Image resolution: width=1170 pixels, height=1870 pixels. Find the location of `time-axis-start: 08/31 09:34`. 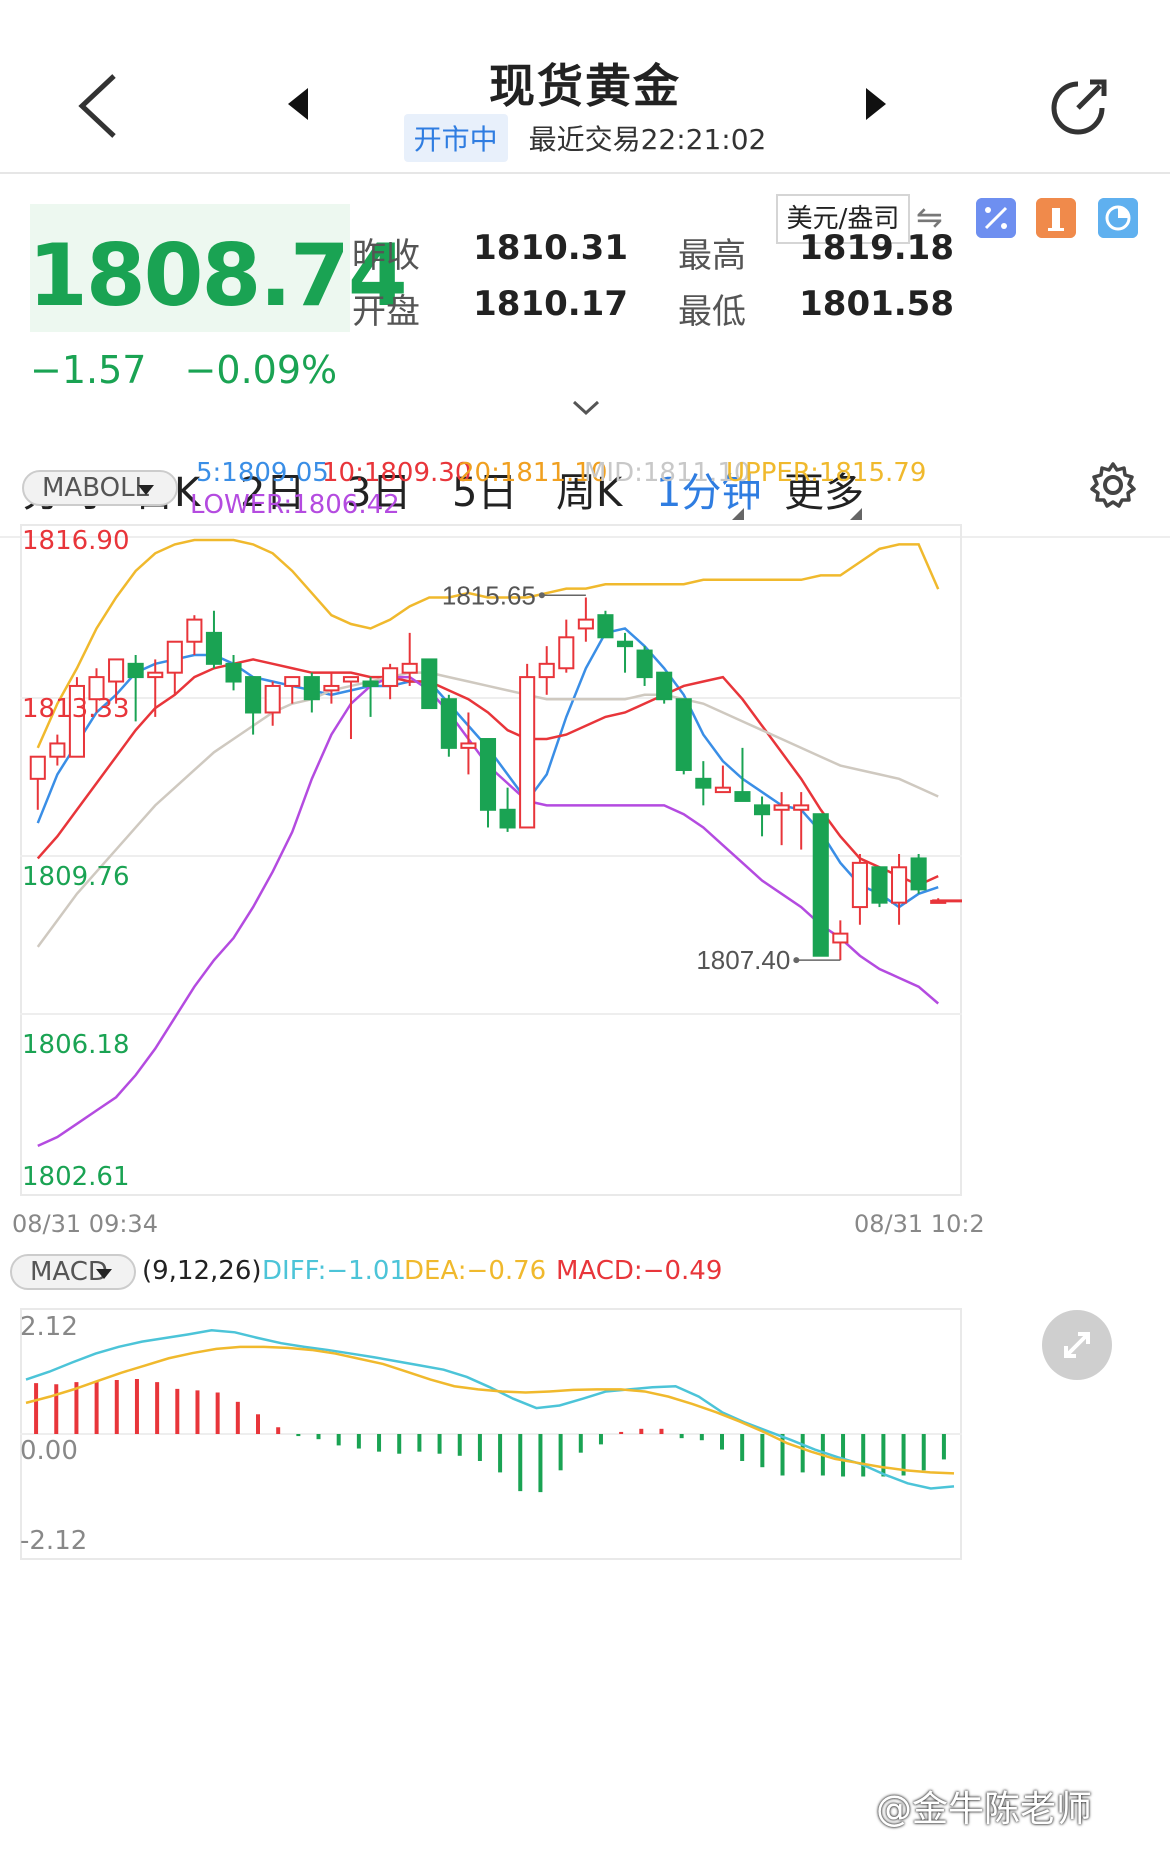

time-axis-start: 08/31 09:34 is located at coordinates (85, 1224).